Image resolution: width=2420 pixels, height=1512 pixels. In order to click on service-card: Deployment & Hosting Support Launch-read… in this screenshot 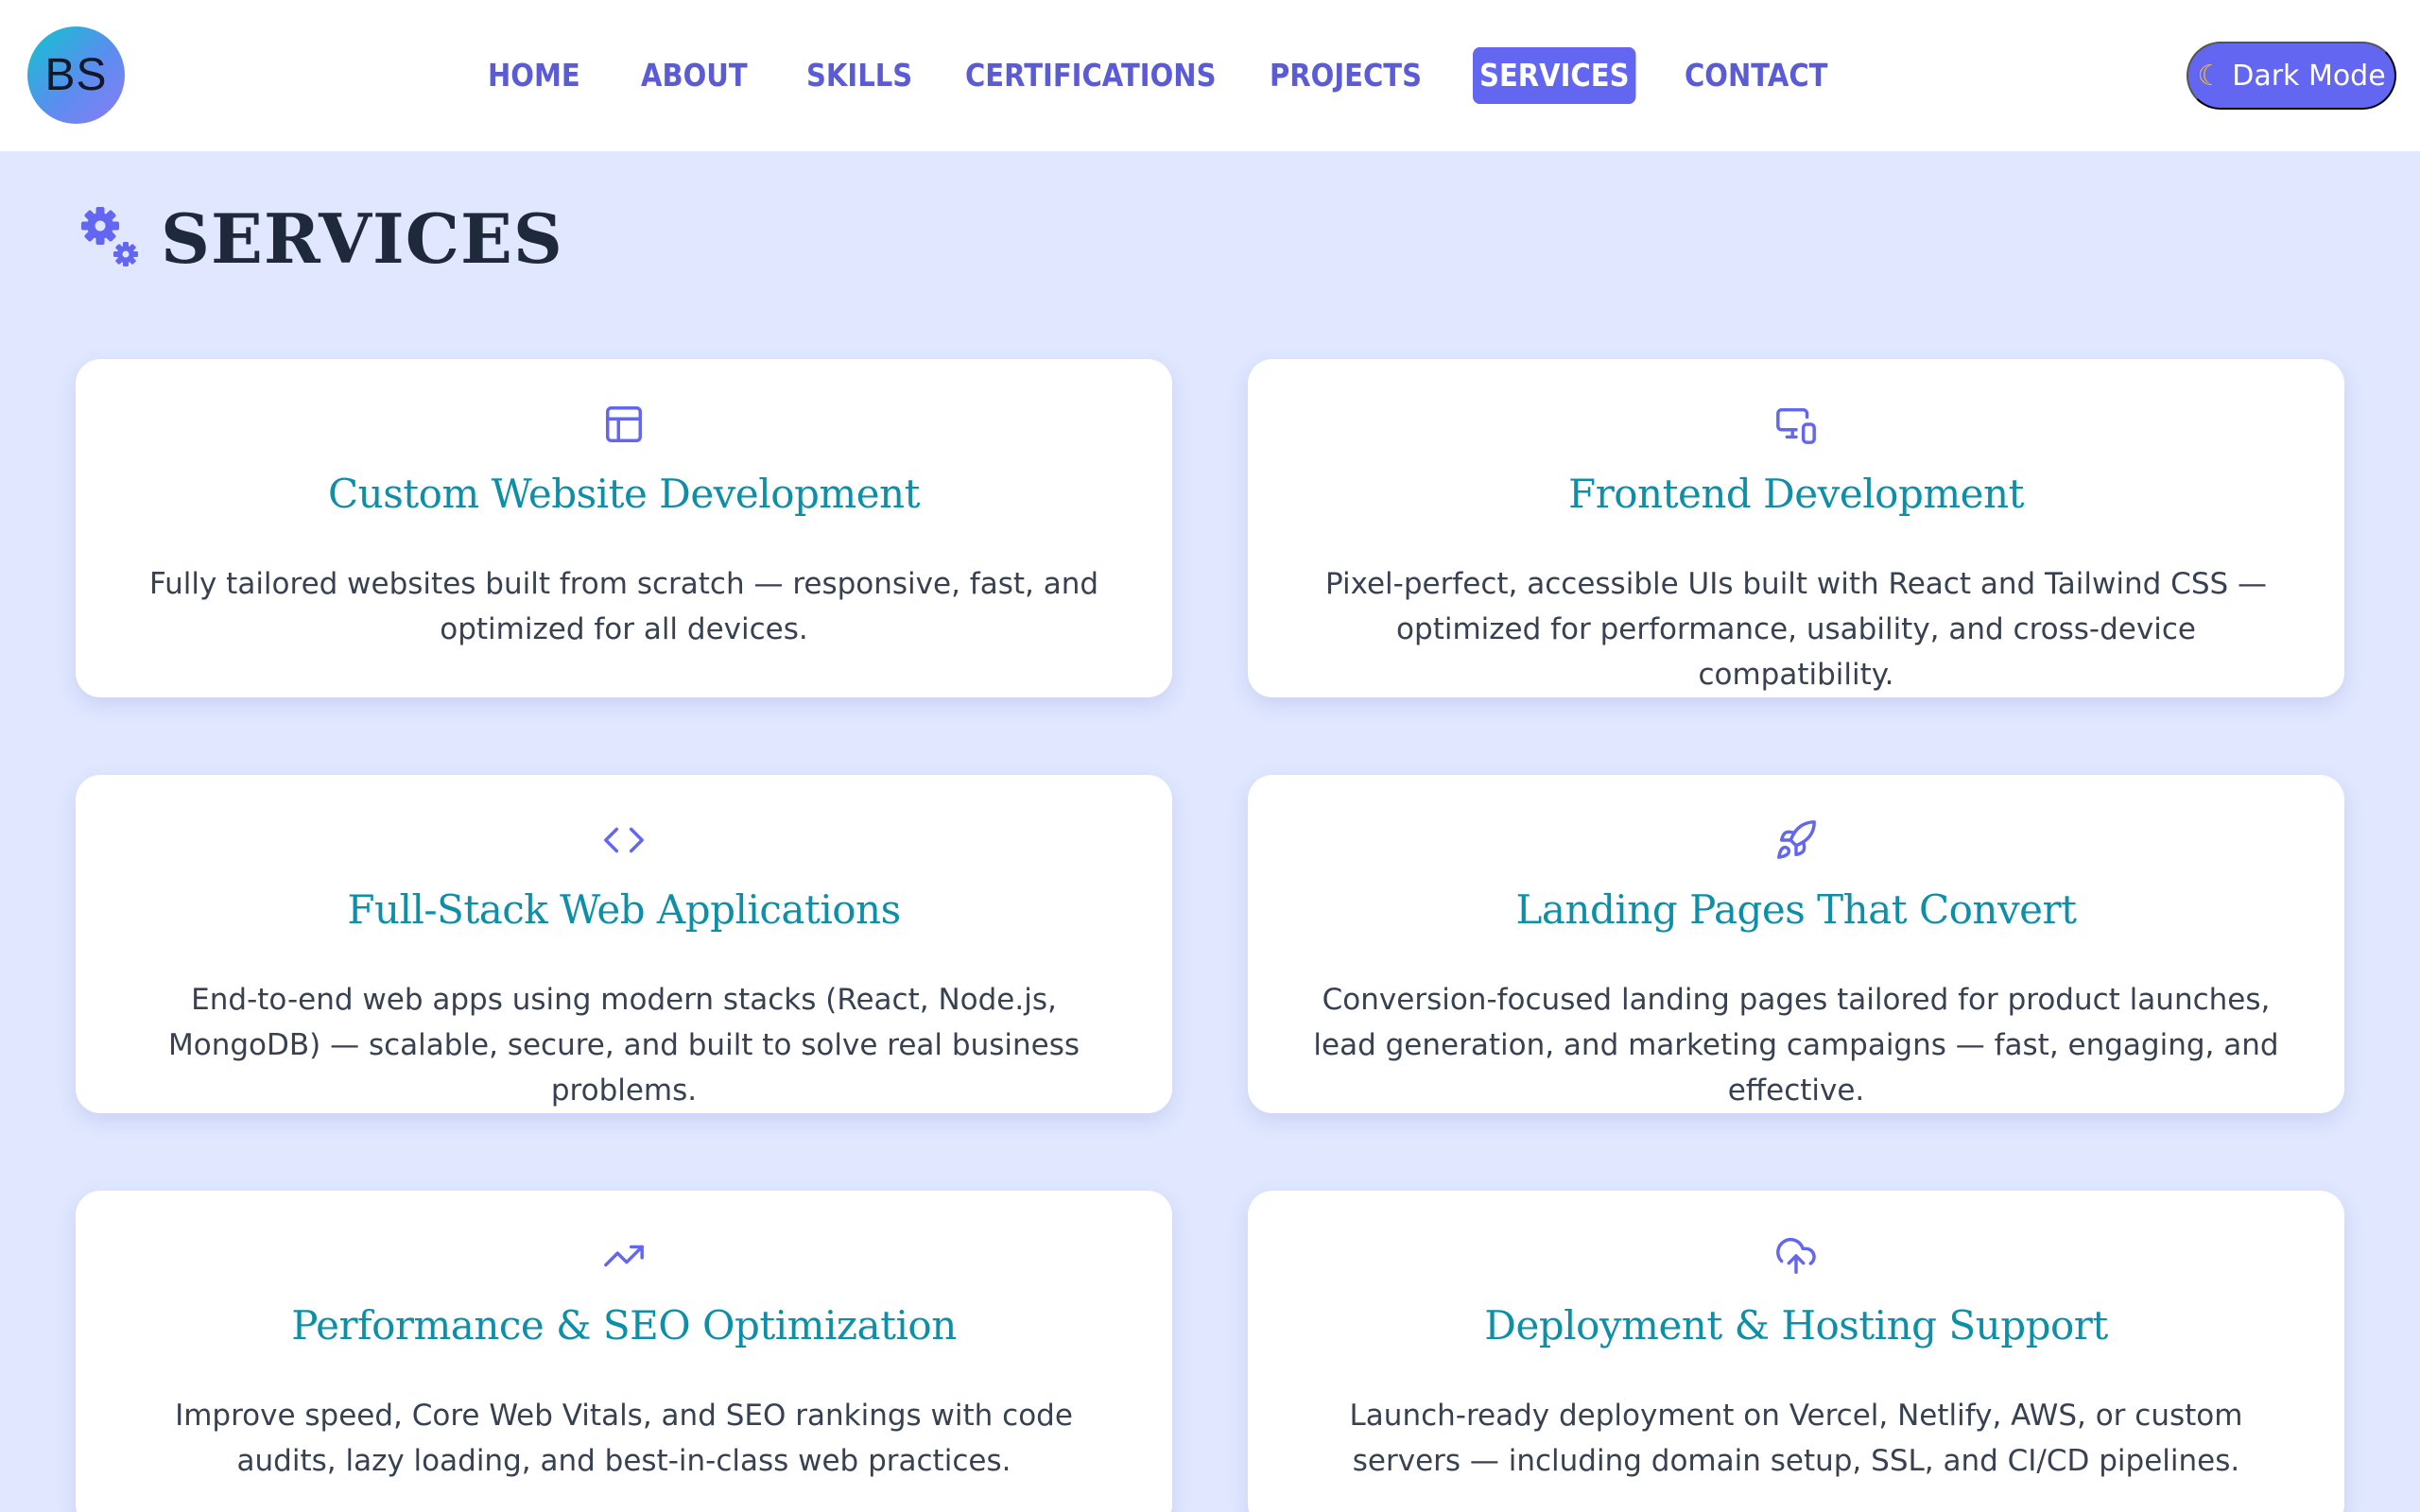, I will do `click(1796, 1351)`.